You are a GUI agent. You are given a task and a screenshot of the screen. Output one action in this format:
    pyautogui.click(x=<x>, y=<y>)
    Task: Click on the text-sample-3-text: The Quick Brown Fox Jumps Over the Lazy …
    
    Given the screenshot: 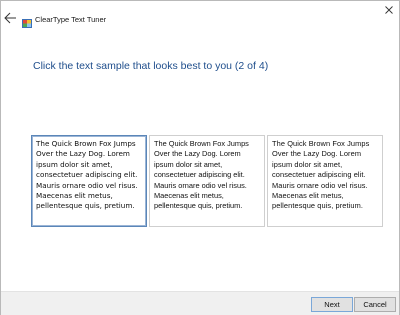 What is the action you would take?
    pyautogui.click(x=321, y=175)
    